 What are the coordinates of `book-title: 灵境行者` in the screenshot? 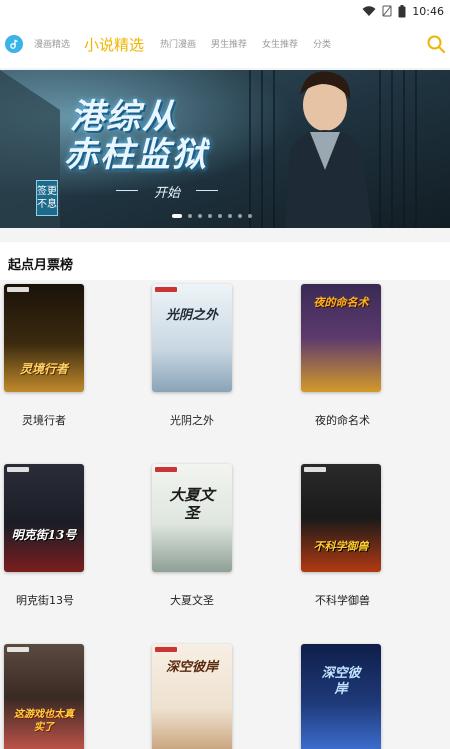 It's located at (44, 420).